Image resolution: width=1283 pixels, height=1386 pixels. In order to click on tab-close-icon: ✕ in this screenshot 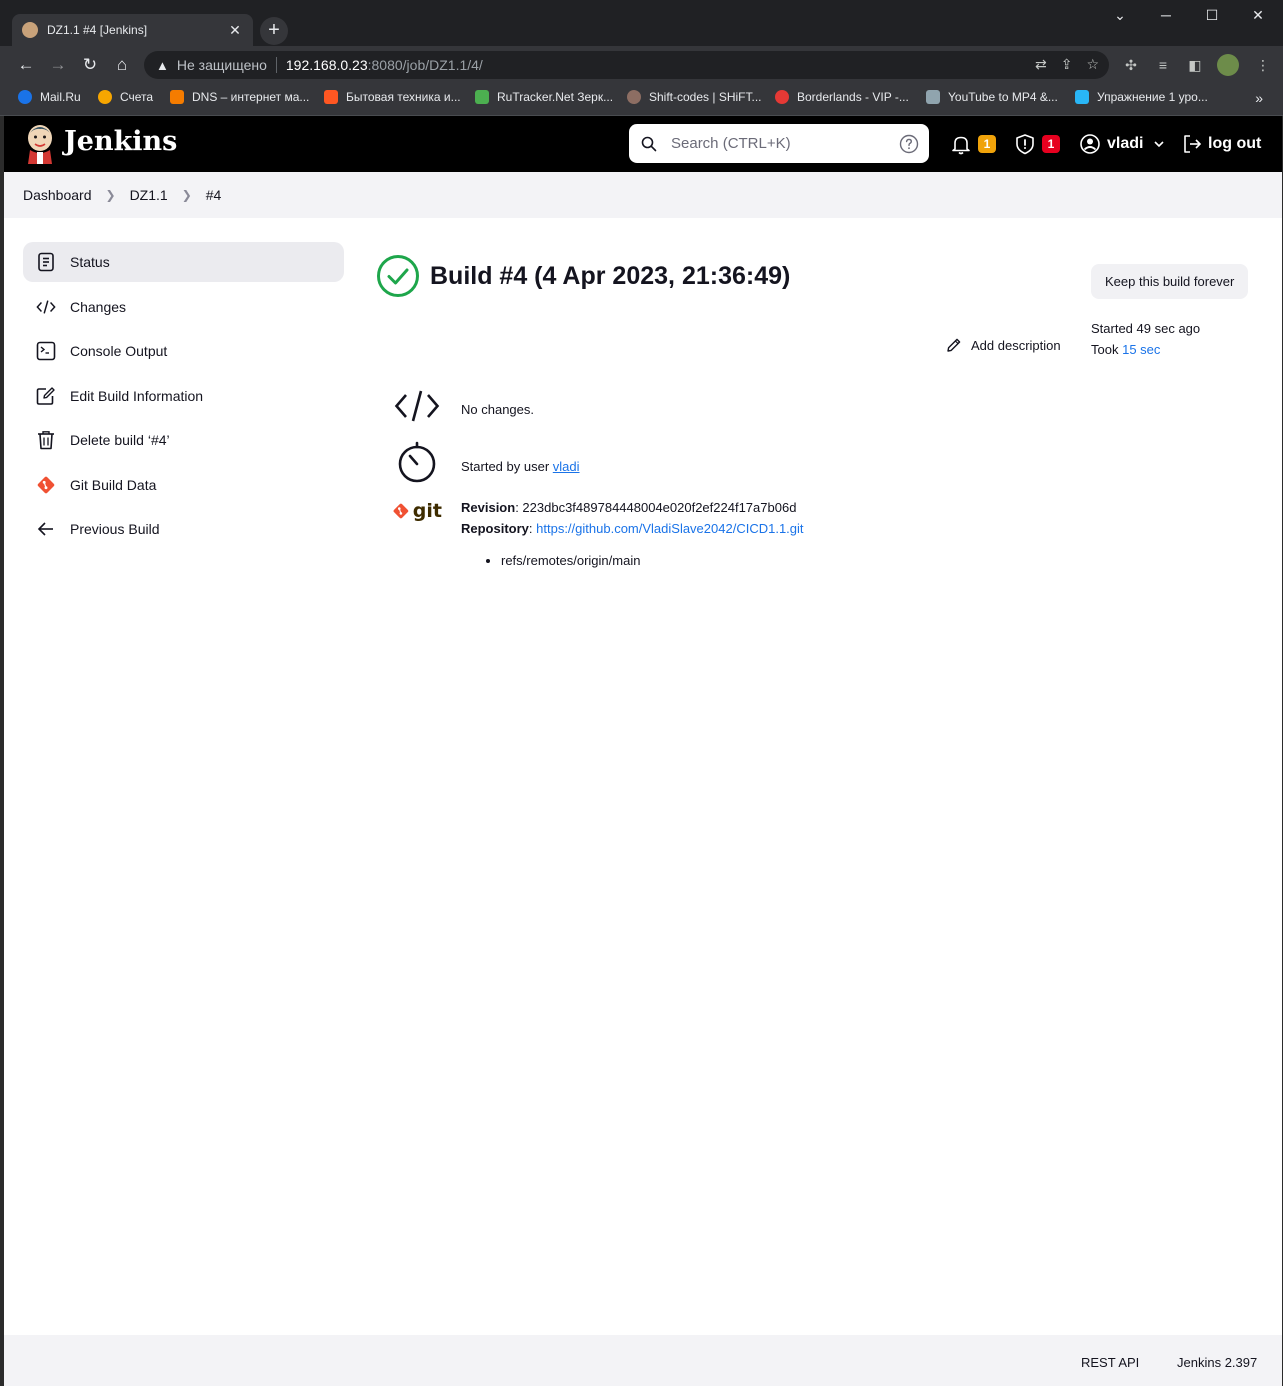, I will do `click(235, 30)`.